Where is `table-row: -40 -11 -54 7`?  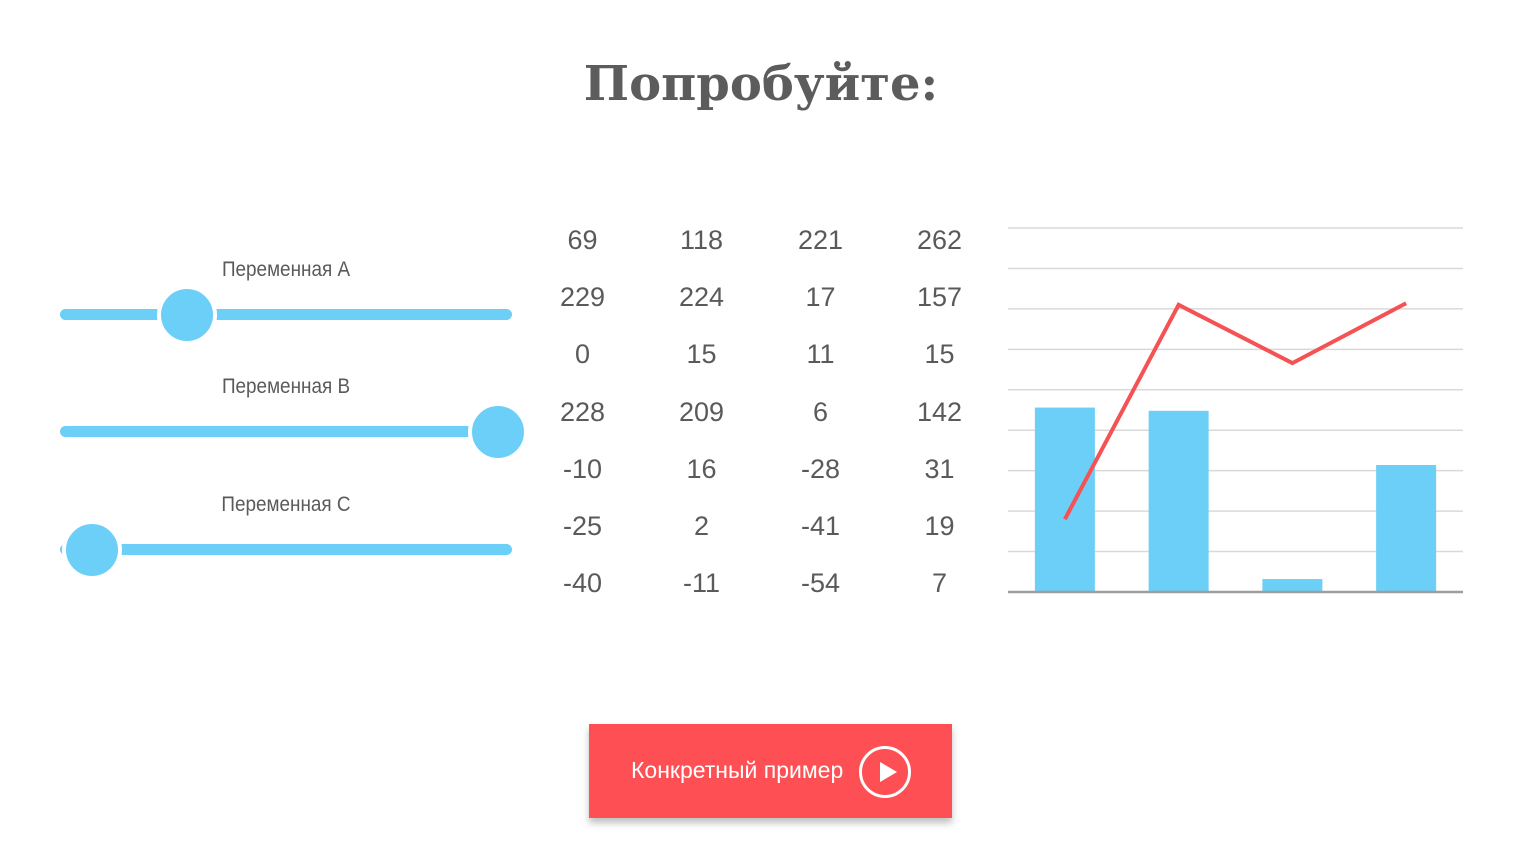 table-row: -40 -11 -54 7 is located at coordinates (761, 583).